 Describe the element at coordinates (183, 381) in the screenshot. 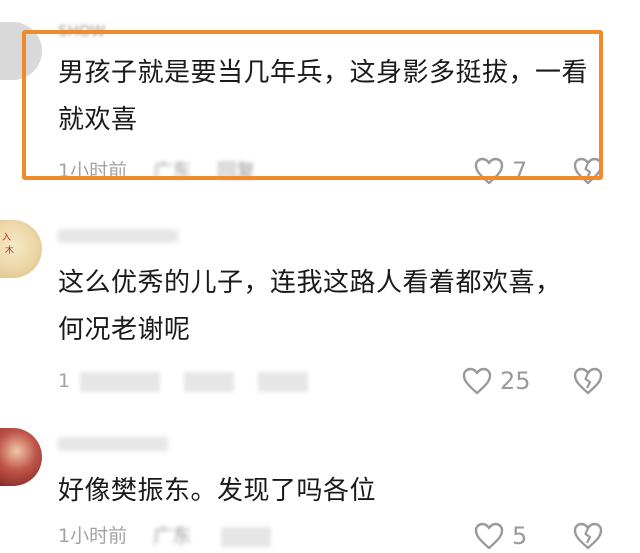

I see `comment-meta: 1` at that location.